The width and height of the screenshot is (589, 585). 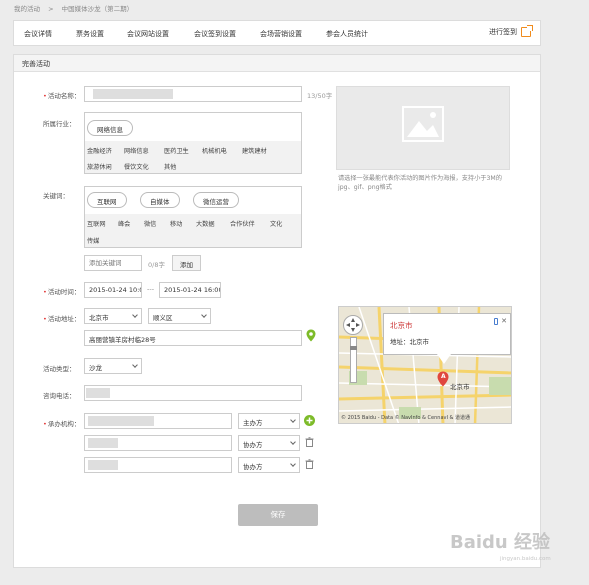 What do you see at coordinates (90, 34) in the screenshot?
I see `tab-ticket-settings: 票务设置` at bounding box center [90, 34].